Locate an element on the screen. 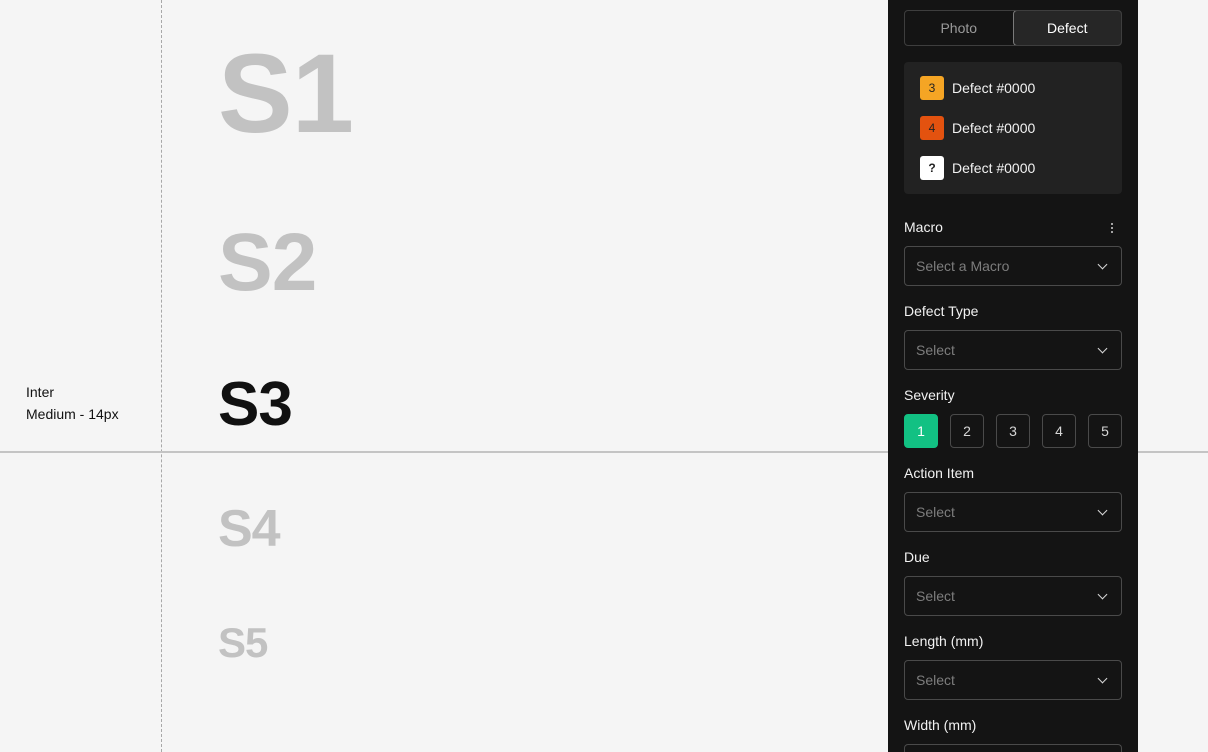 The image size is (1208, 752). severity-label-s2: S2 is located at coordinates (267, 262).